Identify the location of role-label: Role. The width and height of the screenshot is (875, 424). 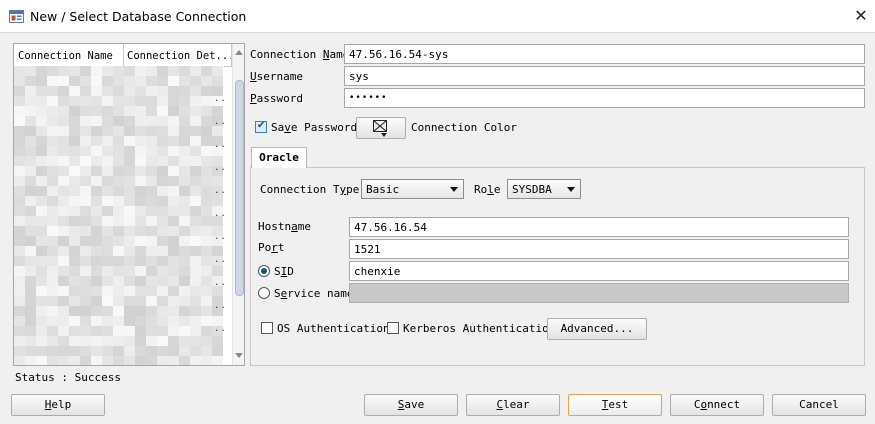
(487, 189).